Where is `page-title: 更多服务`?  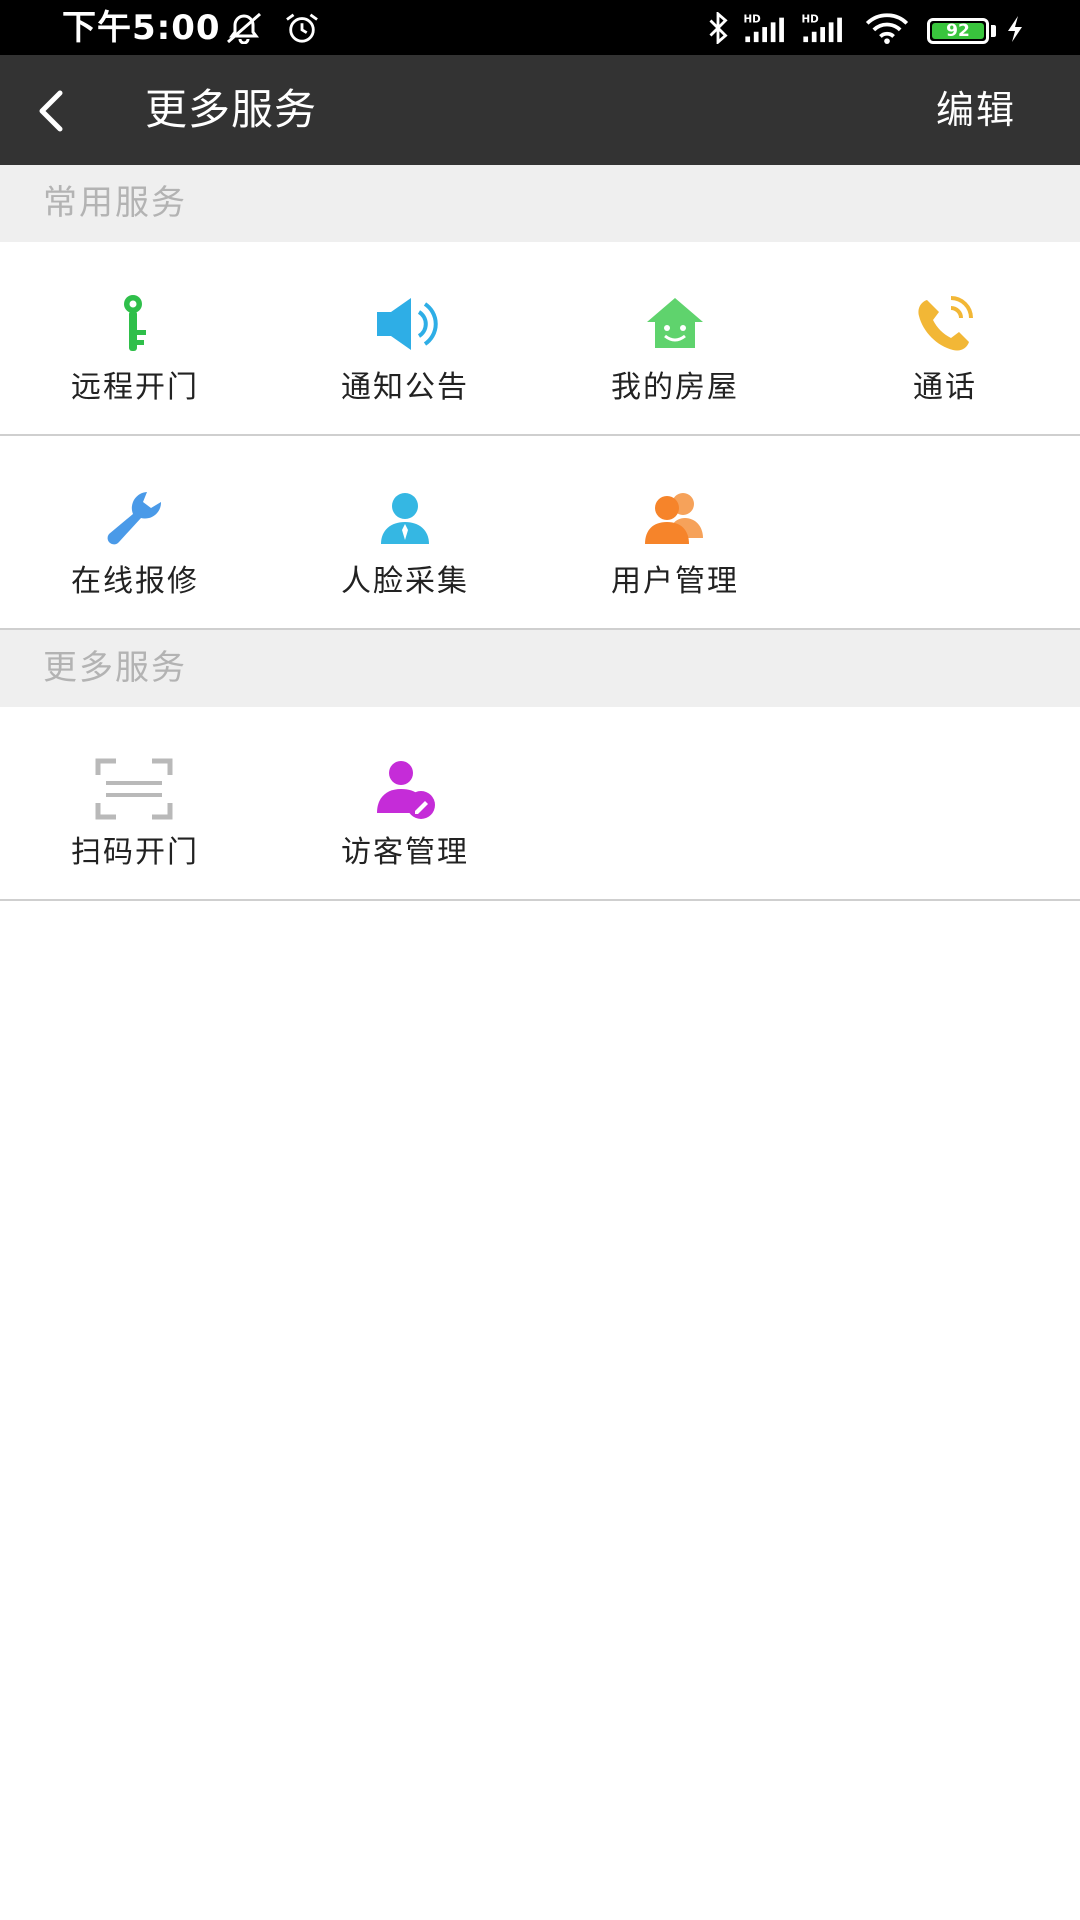
page-title: 更多服务 is located at coordinates (231, 109).